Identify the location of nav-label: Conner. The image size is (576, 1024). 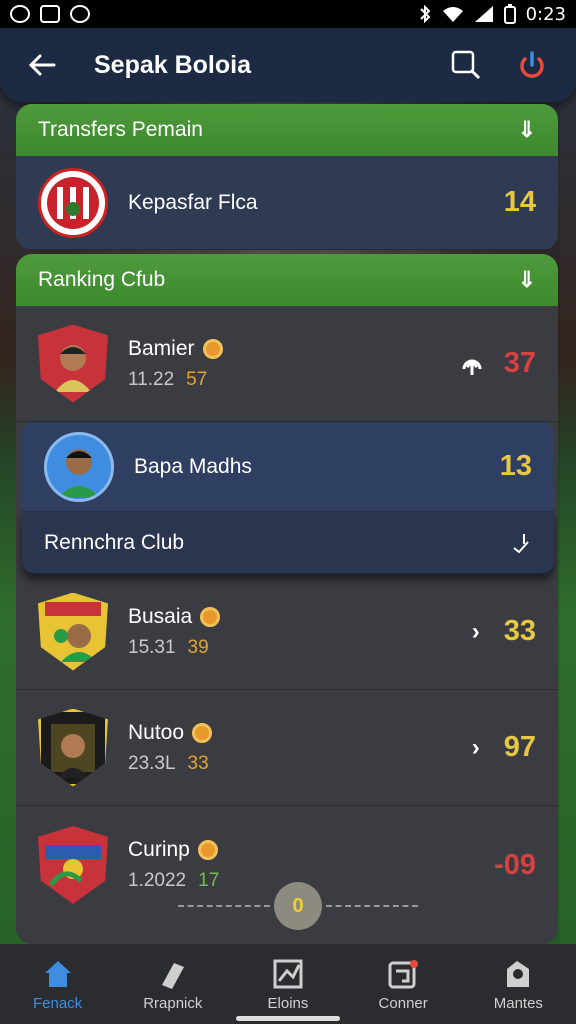
(403, 1003).